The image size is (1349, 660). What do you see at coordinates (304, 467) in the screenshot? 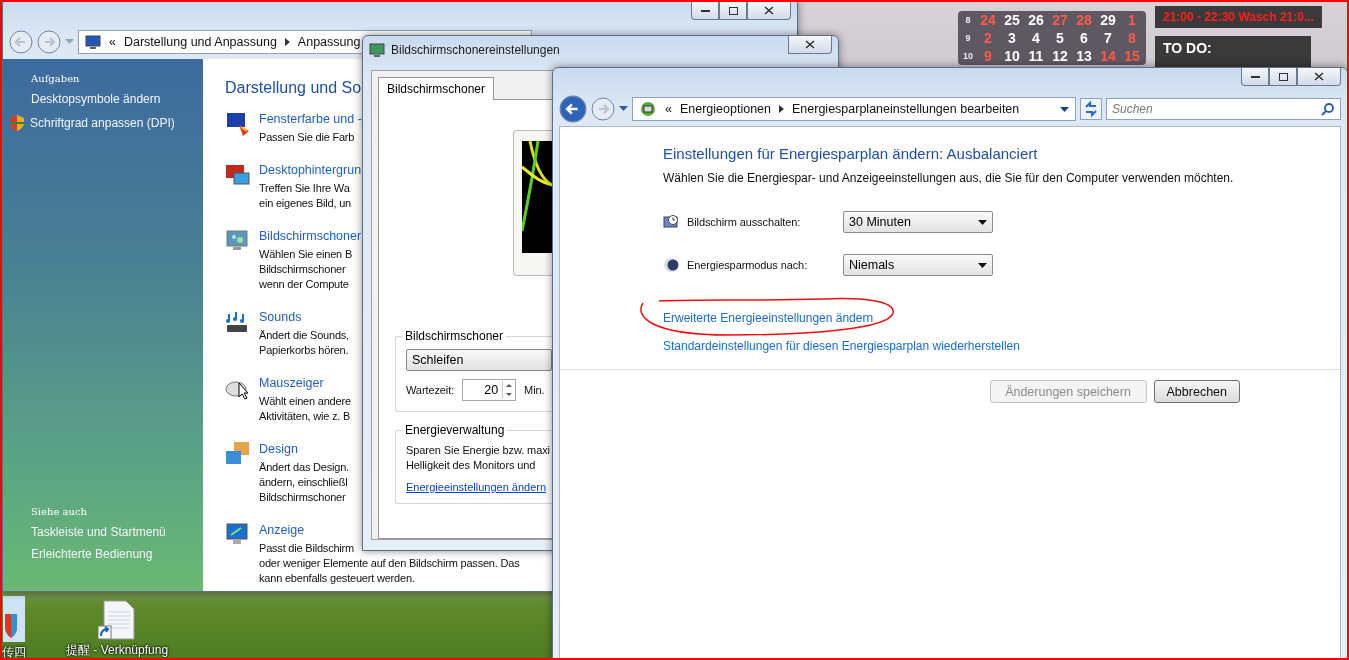
I see `category-description: Ändert das Design.` at bounding box center [304, 467].